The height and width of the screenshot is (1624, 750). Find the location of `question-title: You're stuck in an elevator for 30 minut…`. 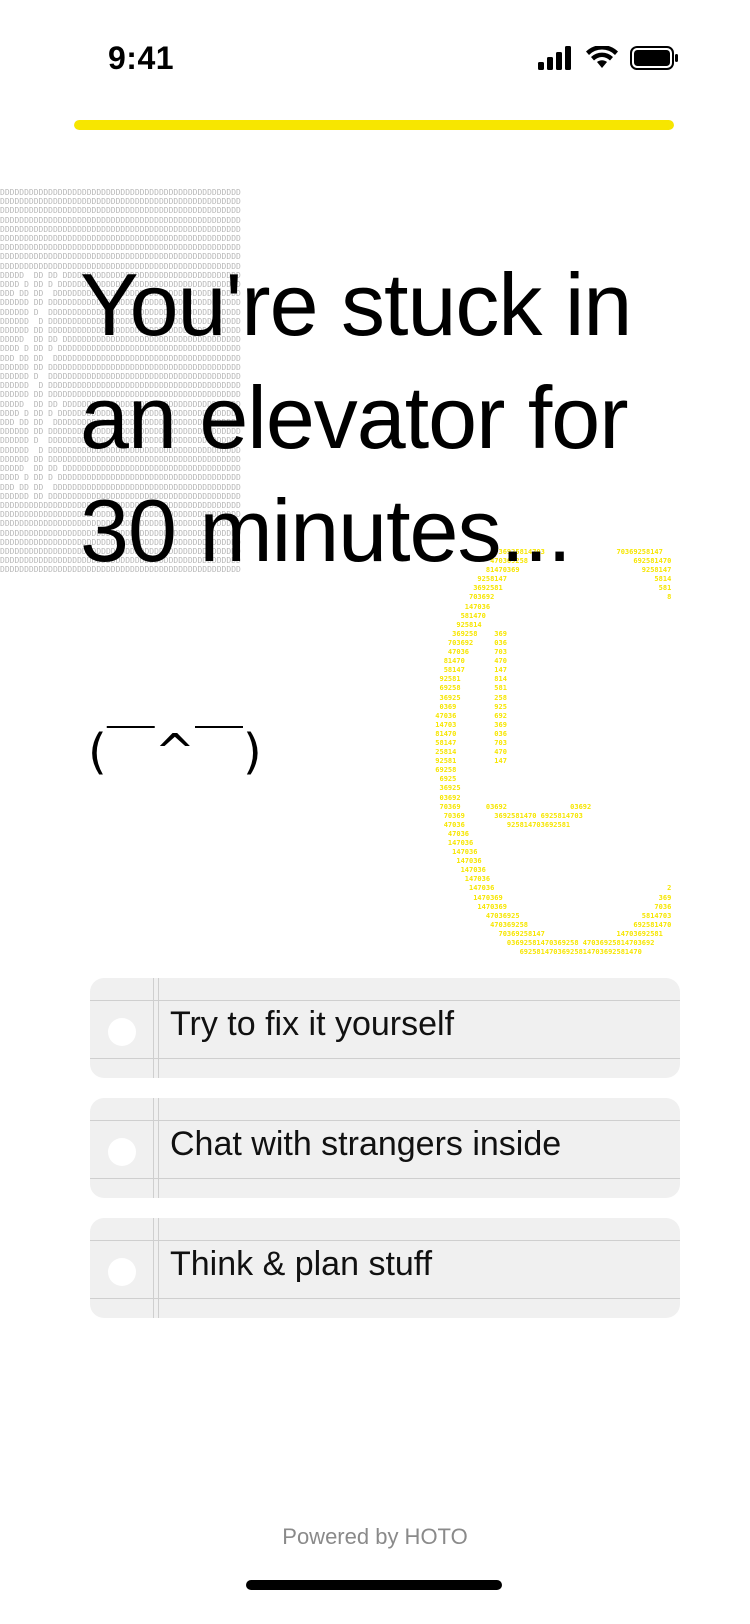

question-title: You're stuck in an elevator for 30 minut… is located at coordinates (356, 417).